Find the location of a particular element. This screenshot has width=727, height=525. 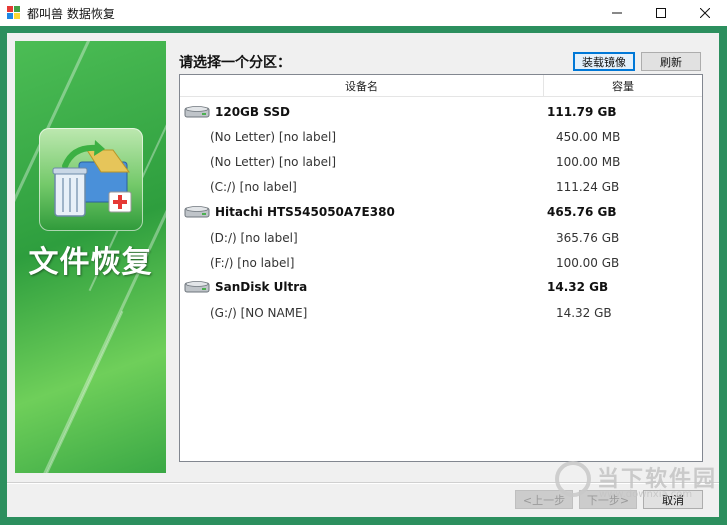

partition-name: (G:/) [NO NAME] is located at coordinates (259, 312).